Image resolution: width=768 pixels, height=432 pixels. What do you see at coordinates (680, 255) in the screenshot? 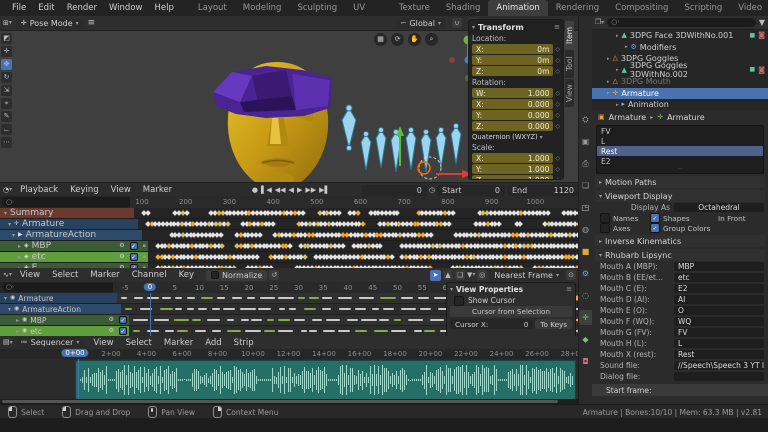
I see `panel-rhubarb-lipsync: ▾ Rhubarb Lipsync` at bounding box center [680, 255].